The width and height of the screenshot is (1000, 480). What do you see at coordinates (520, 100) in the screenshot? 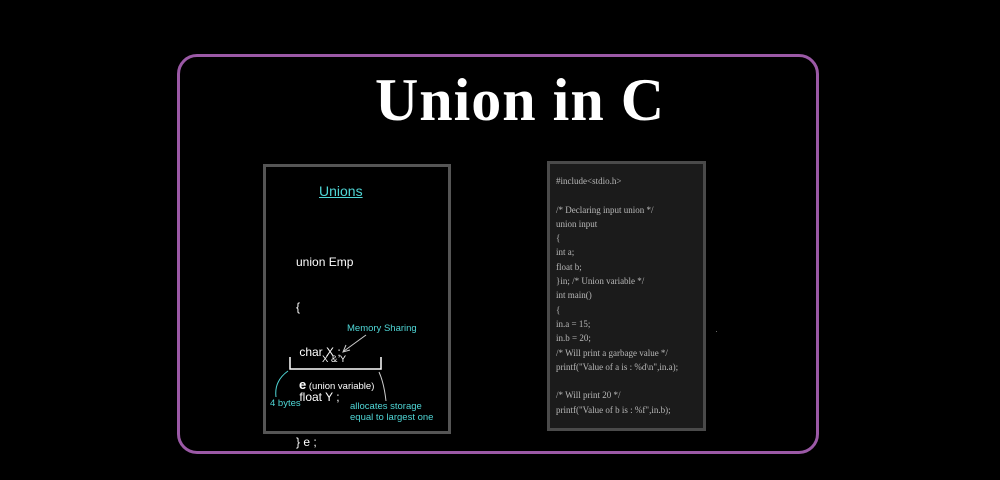
I see `page-title: Union in C` at bounding box center [520, 100].